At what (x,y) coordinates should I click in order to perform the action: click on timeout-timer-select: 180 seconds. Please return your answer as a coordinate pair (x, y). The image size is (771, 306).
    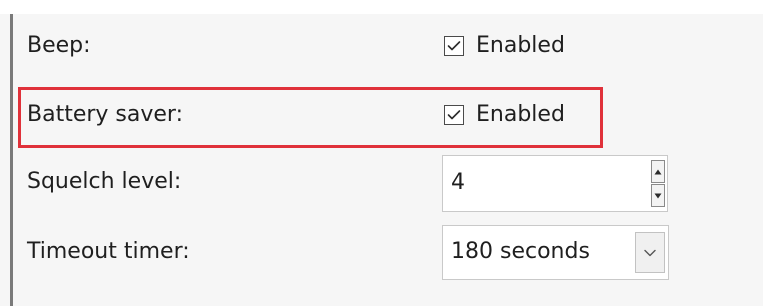
    Looking at the image, I should click on (555, 252).